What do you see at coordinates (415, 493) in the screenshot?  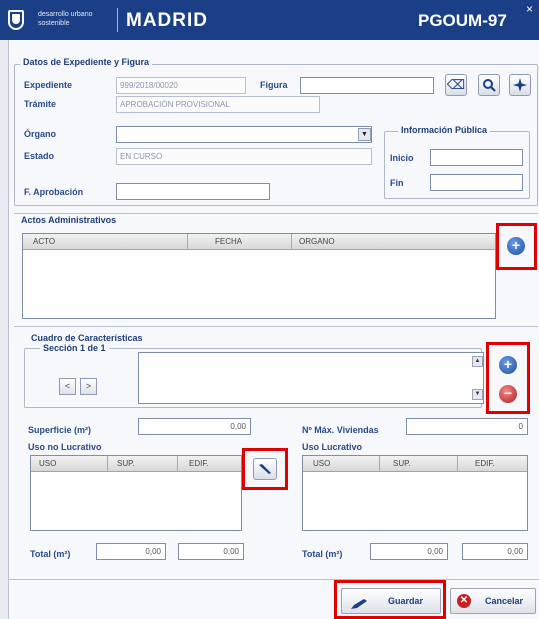 I see `uso-lucrativo-table: USO SUP. EDIF.` at bounding box center [415, 493].